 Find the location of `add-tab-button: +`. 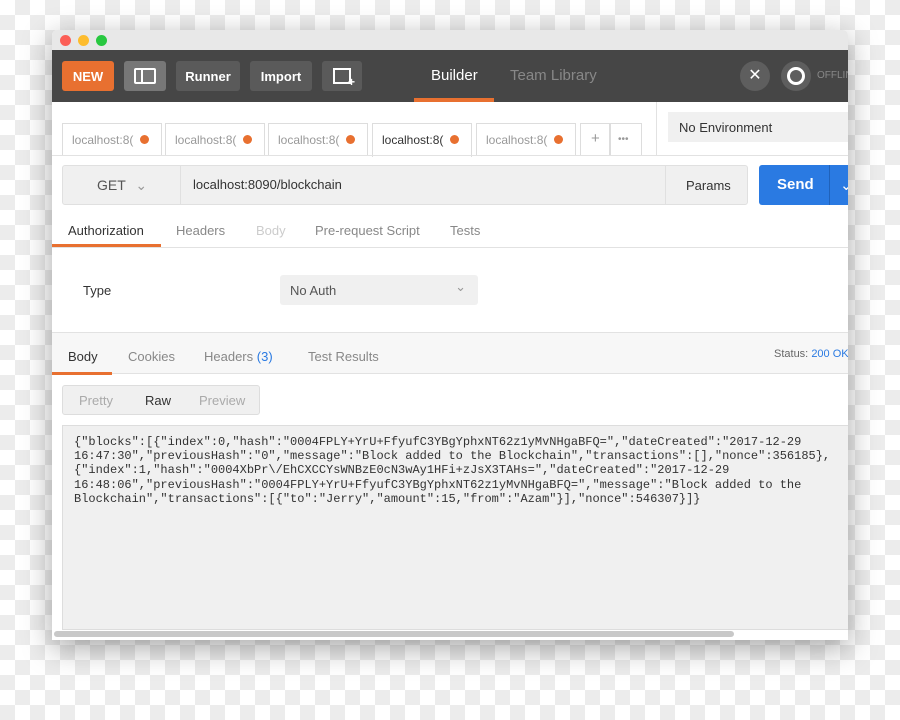

add-tab-button: + is located at coordinates (595, 139).